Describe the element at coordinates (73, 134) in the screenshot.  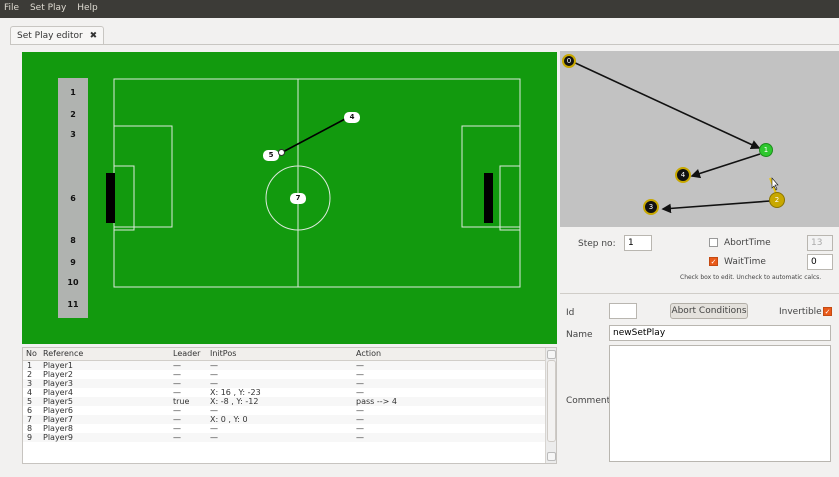
I see `roster-player: 3` at that location.